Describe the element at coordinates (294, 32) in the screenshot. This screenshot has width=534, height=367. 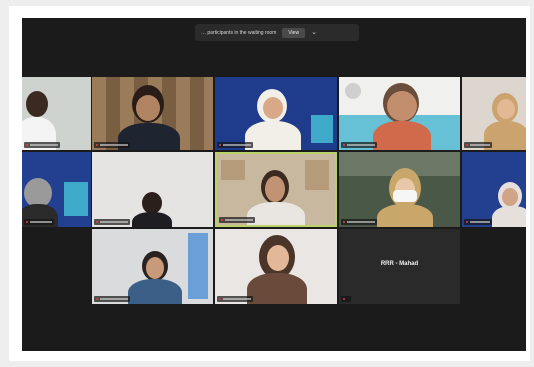
I see `view-waiting-room-button: View` at that location.